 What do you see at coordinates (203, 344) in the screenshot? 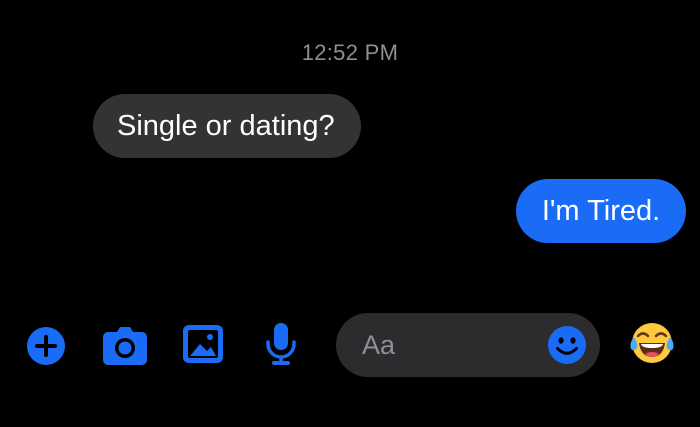
I see `image-icon` at bounding box center [203, 344].